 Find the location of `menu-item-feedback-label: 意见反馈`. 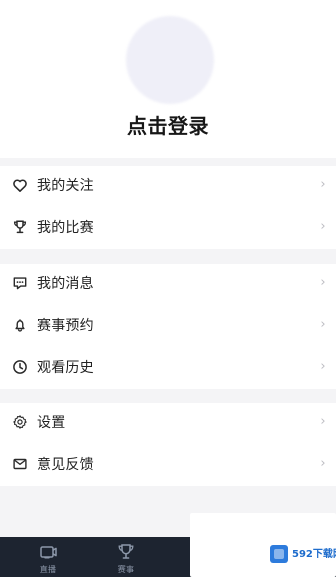

menu-item-feedback-label: 意见反馈 is located at coordinates (65, 465).